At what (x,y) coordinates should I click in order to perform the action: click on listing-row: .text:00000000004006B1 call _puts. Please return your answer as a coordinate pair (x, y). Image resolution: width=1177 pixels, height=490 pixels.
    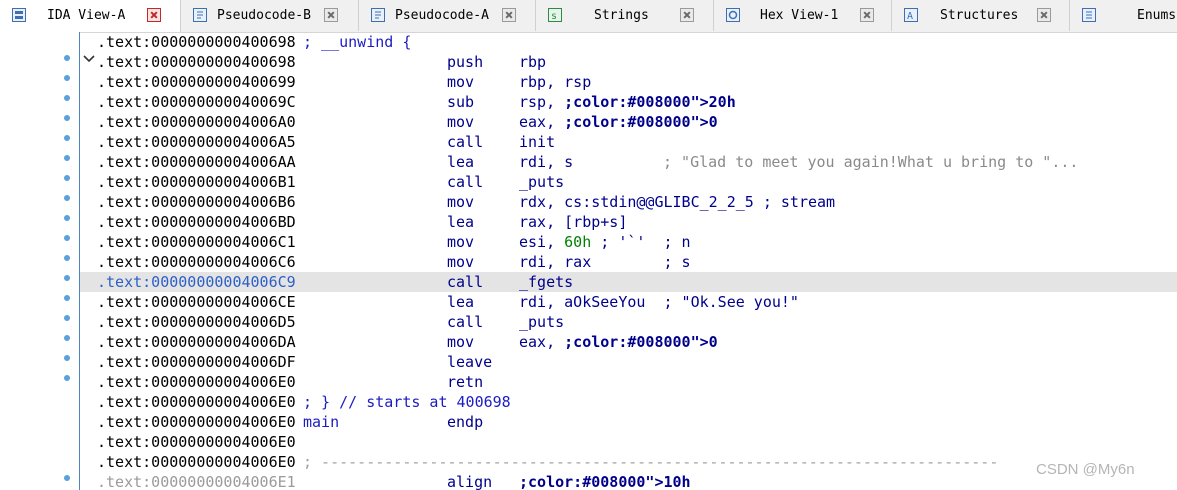
    Looking at the image, I should click on (628, 182).